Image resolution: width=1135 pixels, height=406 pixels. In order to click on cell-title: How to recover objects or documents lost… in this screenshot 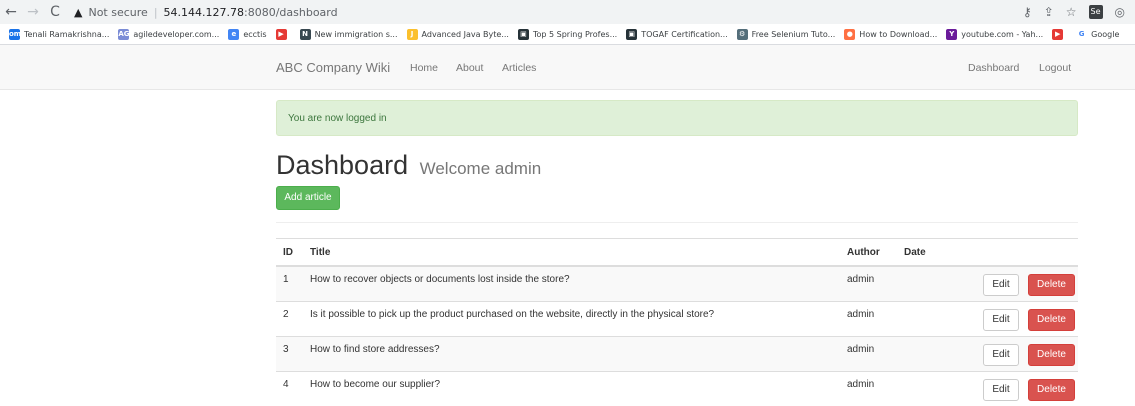, I will do `click(571, 283)`.